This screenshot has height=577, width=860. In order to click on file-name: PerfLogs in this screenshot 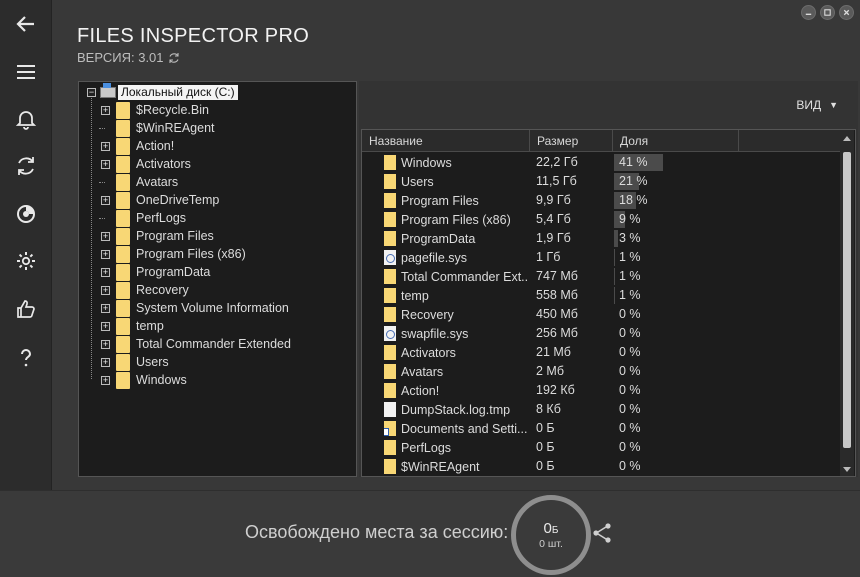, I will do `click(426, 447)`.